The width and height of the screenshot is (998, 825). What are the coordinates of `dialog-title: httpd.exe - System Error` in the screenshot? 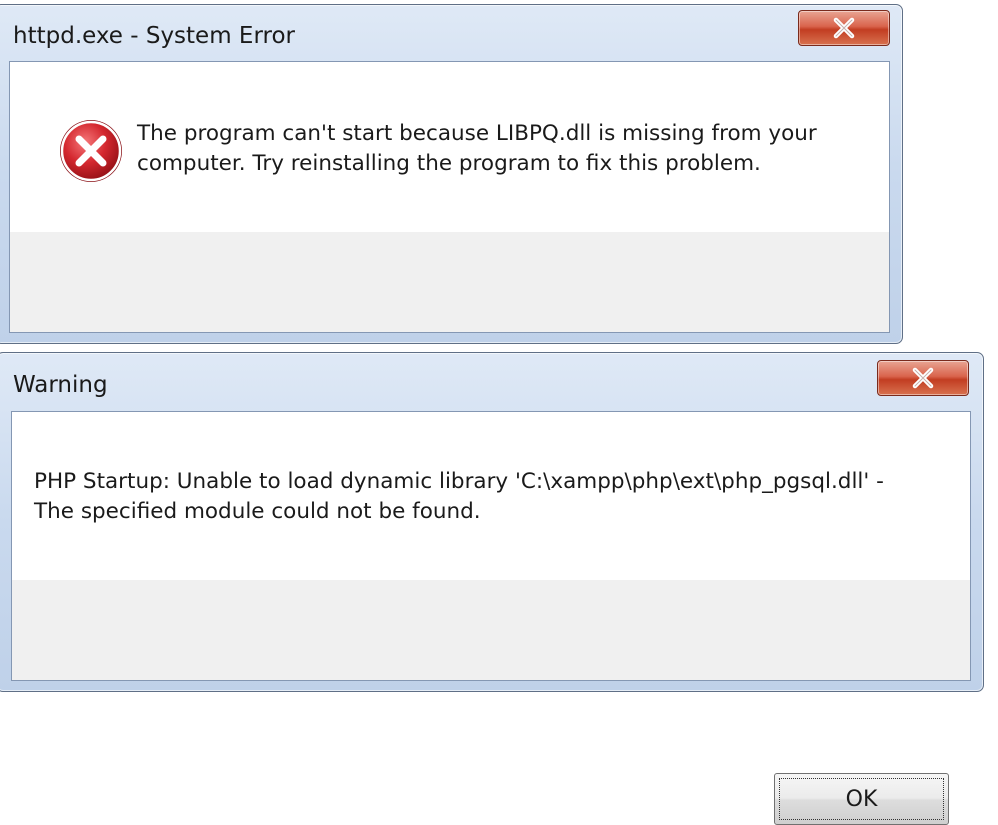 It's located at (154, 36).